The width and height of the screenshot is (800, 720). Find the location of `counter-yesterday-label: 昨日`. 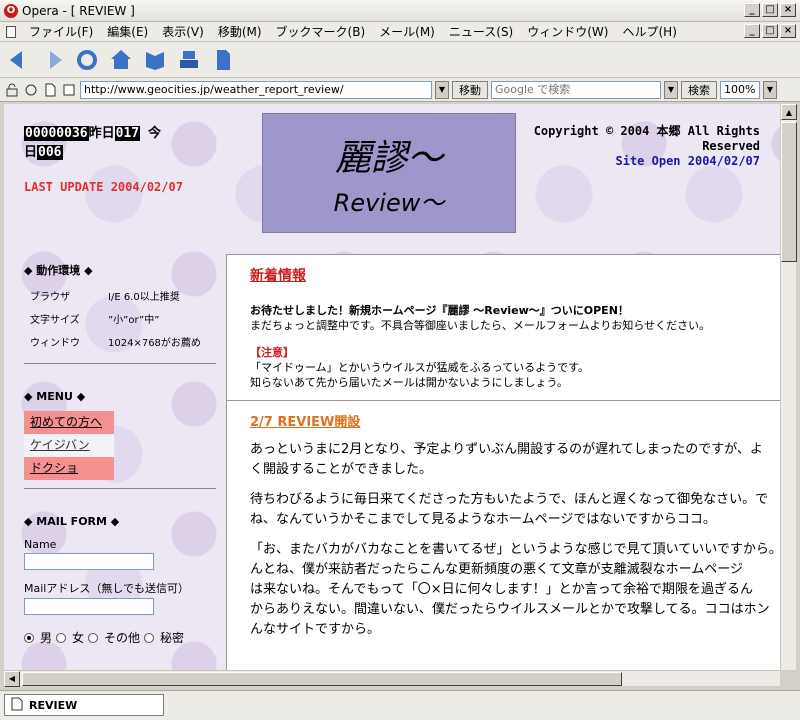

counter-yesterday-label: 昨日 is located at coordinates (101, 133).